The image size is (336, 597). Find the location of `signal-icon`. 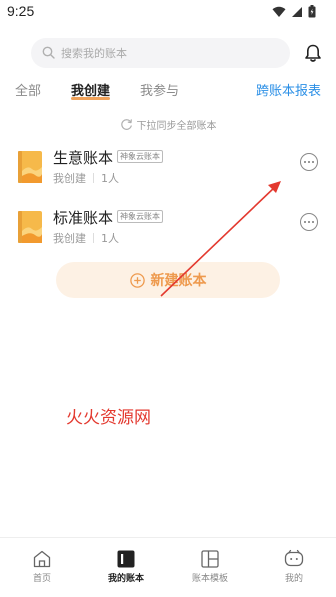

signal-icon is located at coordinates (297, 11).